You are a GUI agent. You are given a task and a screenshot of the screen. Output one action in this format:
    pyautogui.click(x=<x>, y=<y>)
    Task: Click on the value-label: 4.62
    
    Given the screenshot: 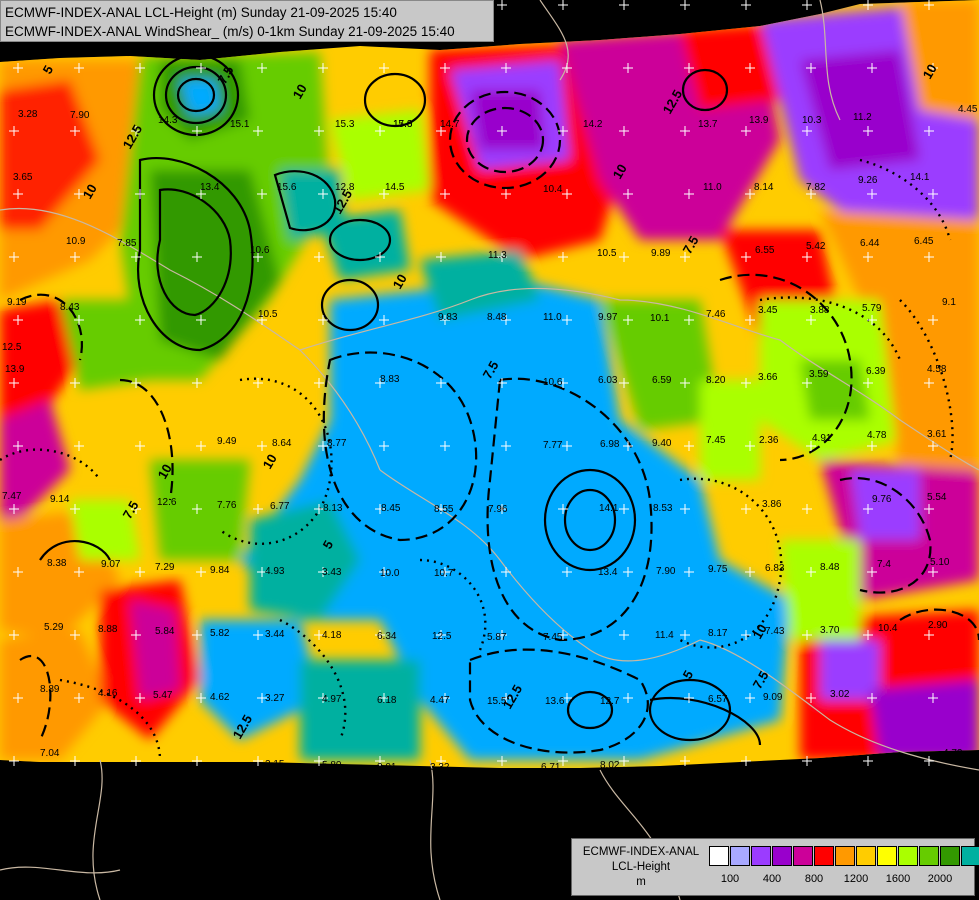 What is the action you would take?
    pyautogui.click(x=220, y=697)
    